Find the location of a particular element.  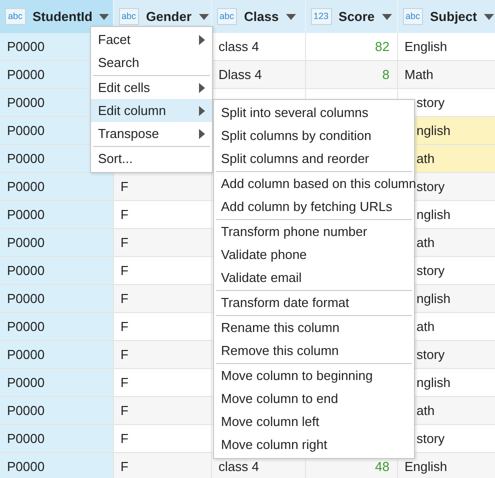

column-header: abc Subject is located at coordinates (446, 16).